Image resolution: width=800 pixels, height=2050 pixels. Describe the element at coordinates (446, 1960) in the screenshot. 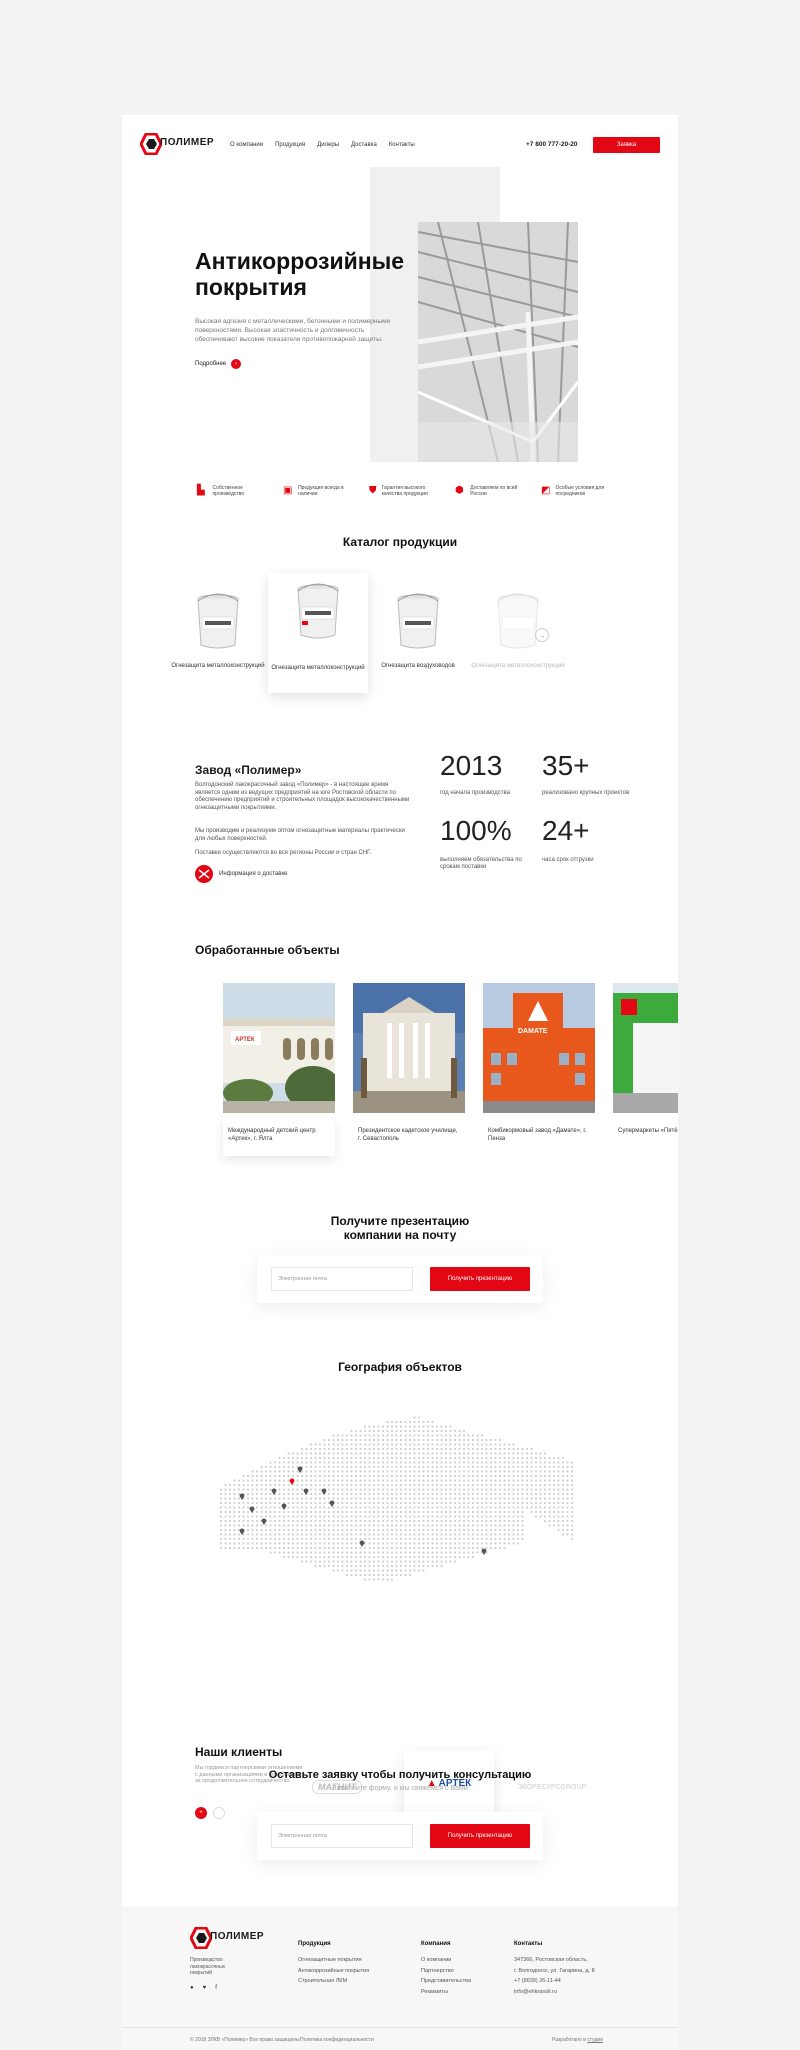

I see `footer-link: О компании` at that location.